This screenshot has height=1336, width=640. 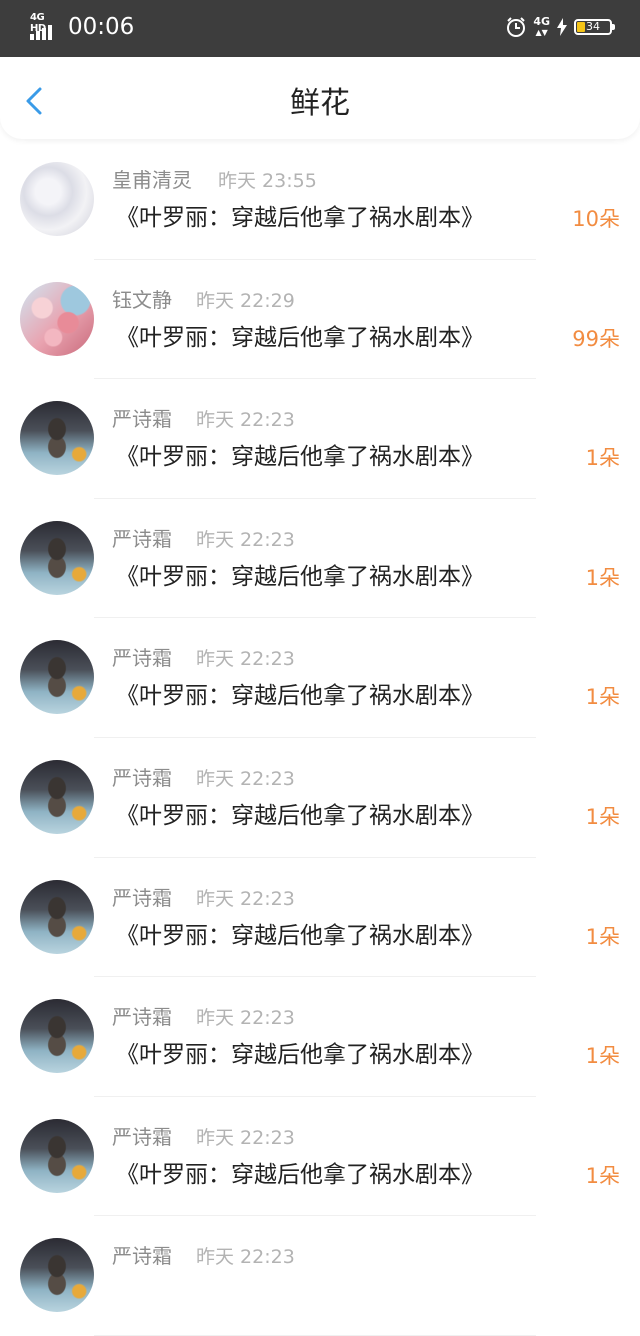 What do you see at coordinates (267, 181) in the screenshot?
I see `gift-time: 昨天 23:55` at bounding box center [267, 181].